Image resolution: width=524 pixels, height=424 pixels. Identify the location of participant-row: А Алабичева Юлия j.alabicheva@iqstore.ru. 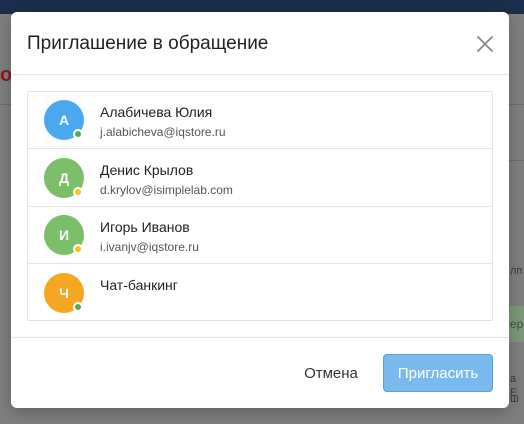
(260, 120).